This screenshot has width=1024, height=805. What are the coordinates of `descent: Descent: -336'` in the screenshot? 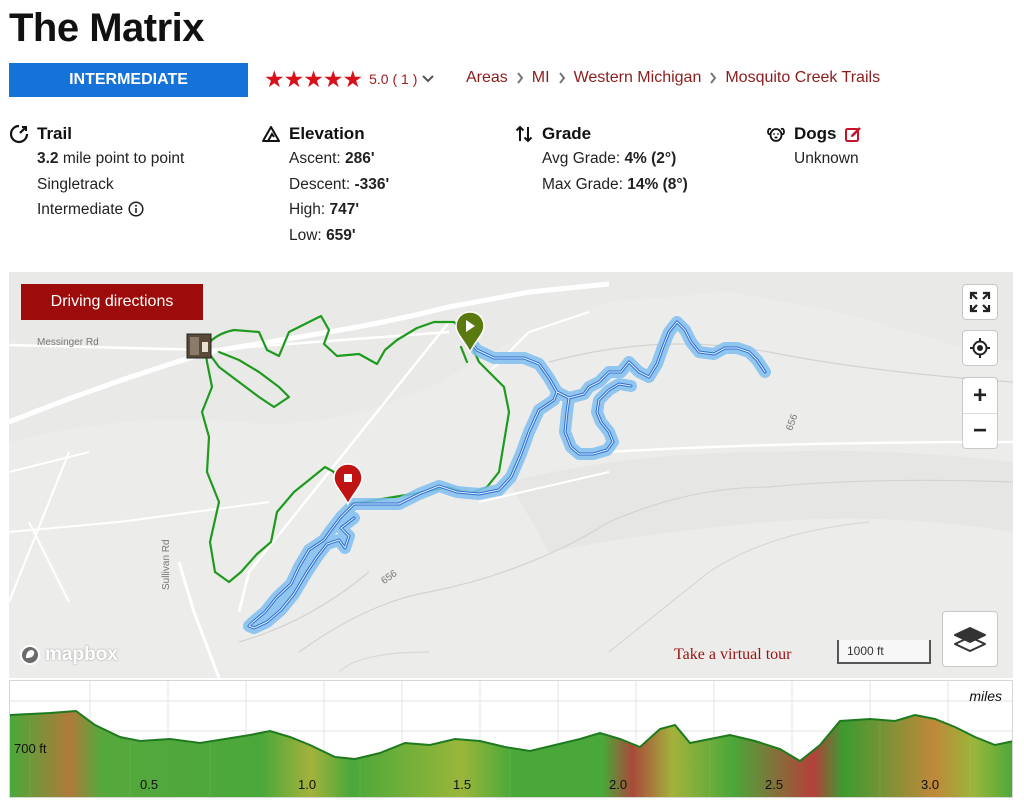 It's located at (339, 184).